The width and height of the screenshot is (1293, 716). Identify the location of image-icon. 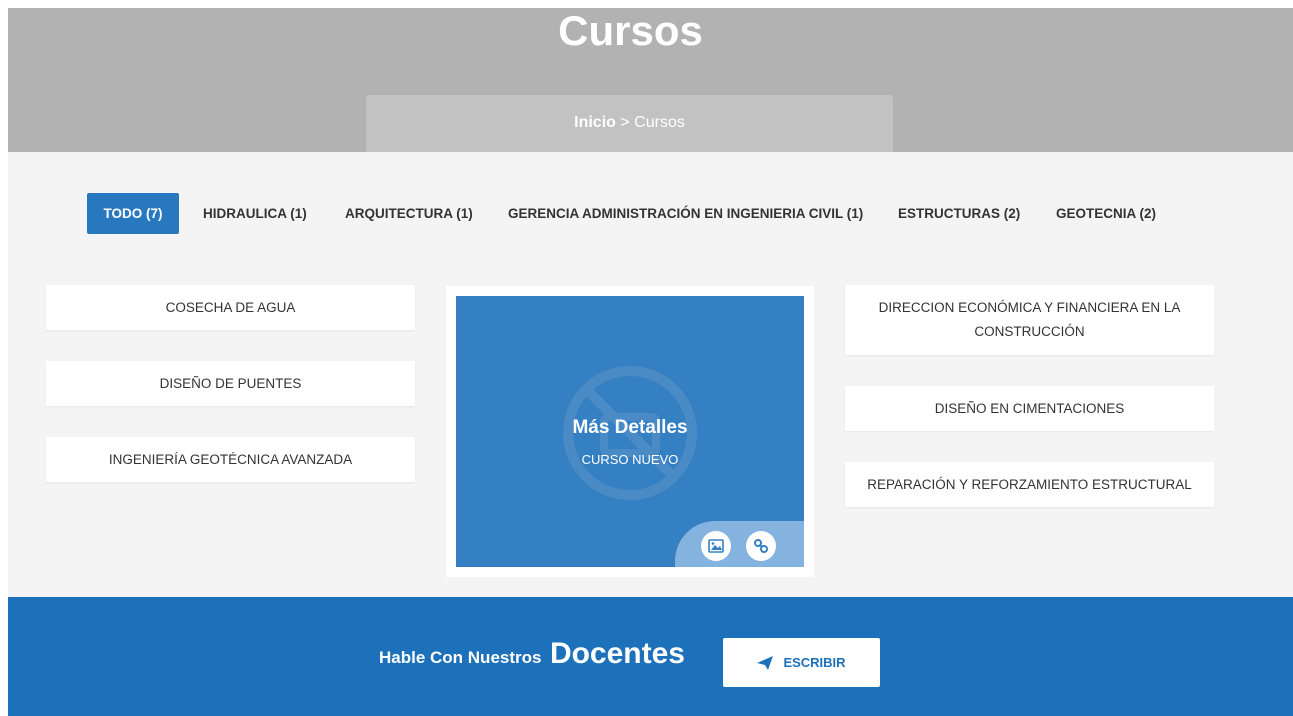
(716, 546).